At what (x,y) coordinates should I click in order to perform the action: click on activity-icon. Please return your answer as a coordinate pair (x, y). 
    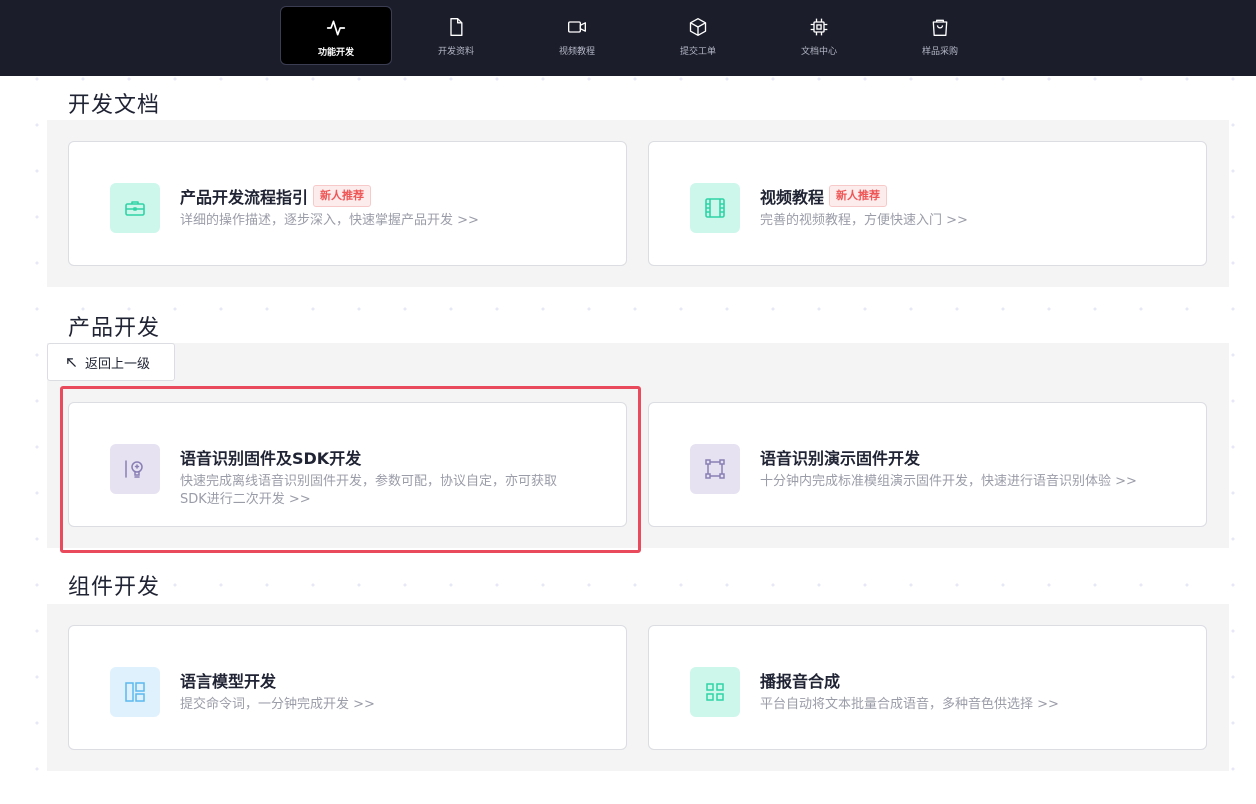
    Looking at the image, I should click on (336, 28).